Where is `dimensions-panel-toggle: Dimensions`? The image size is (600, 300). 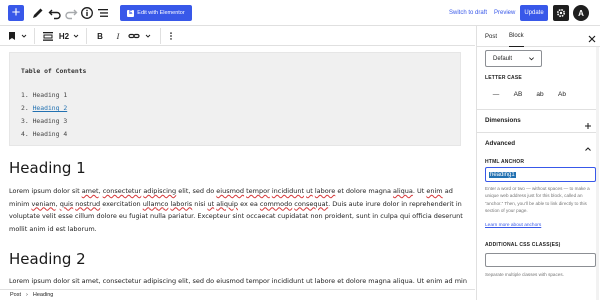 dimensions-panel-toggle: Dimensions is located at coordinates (503, 120).